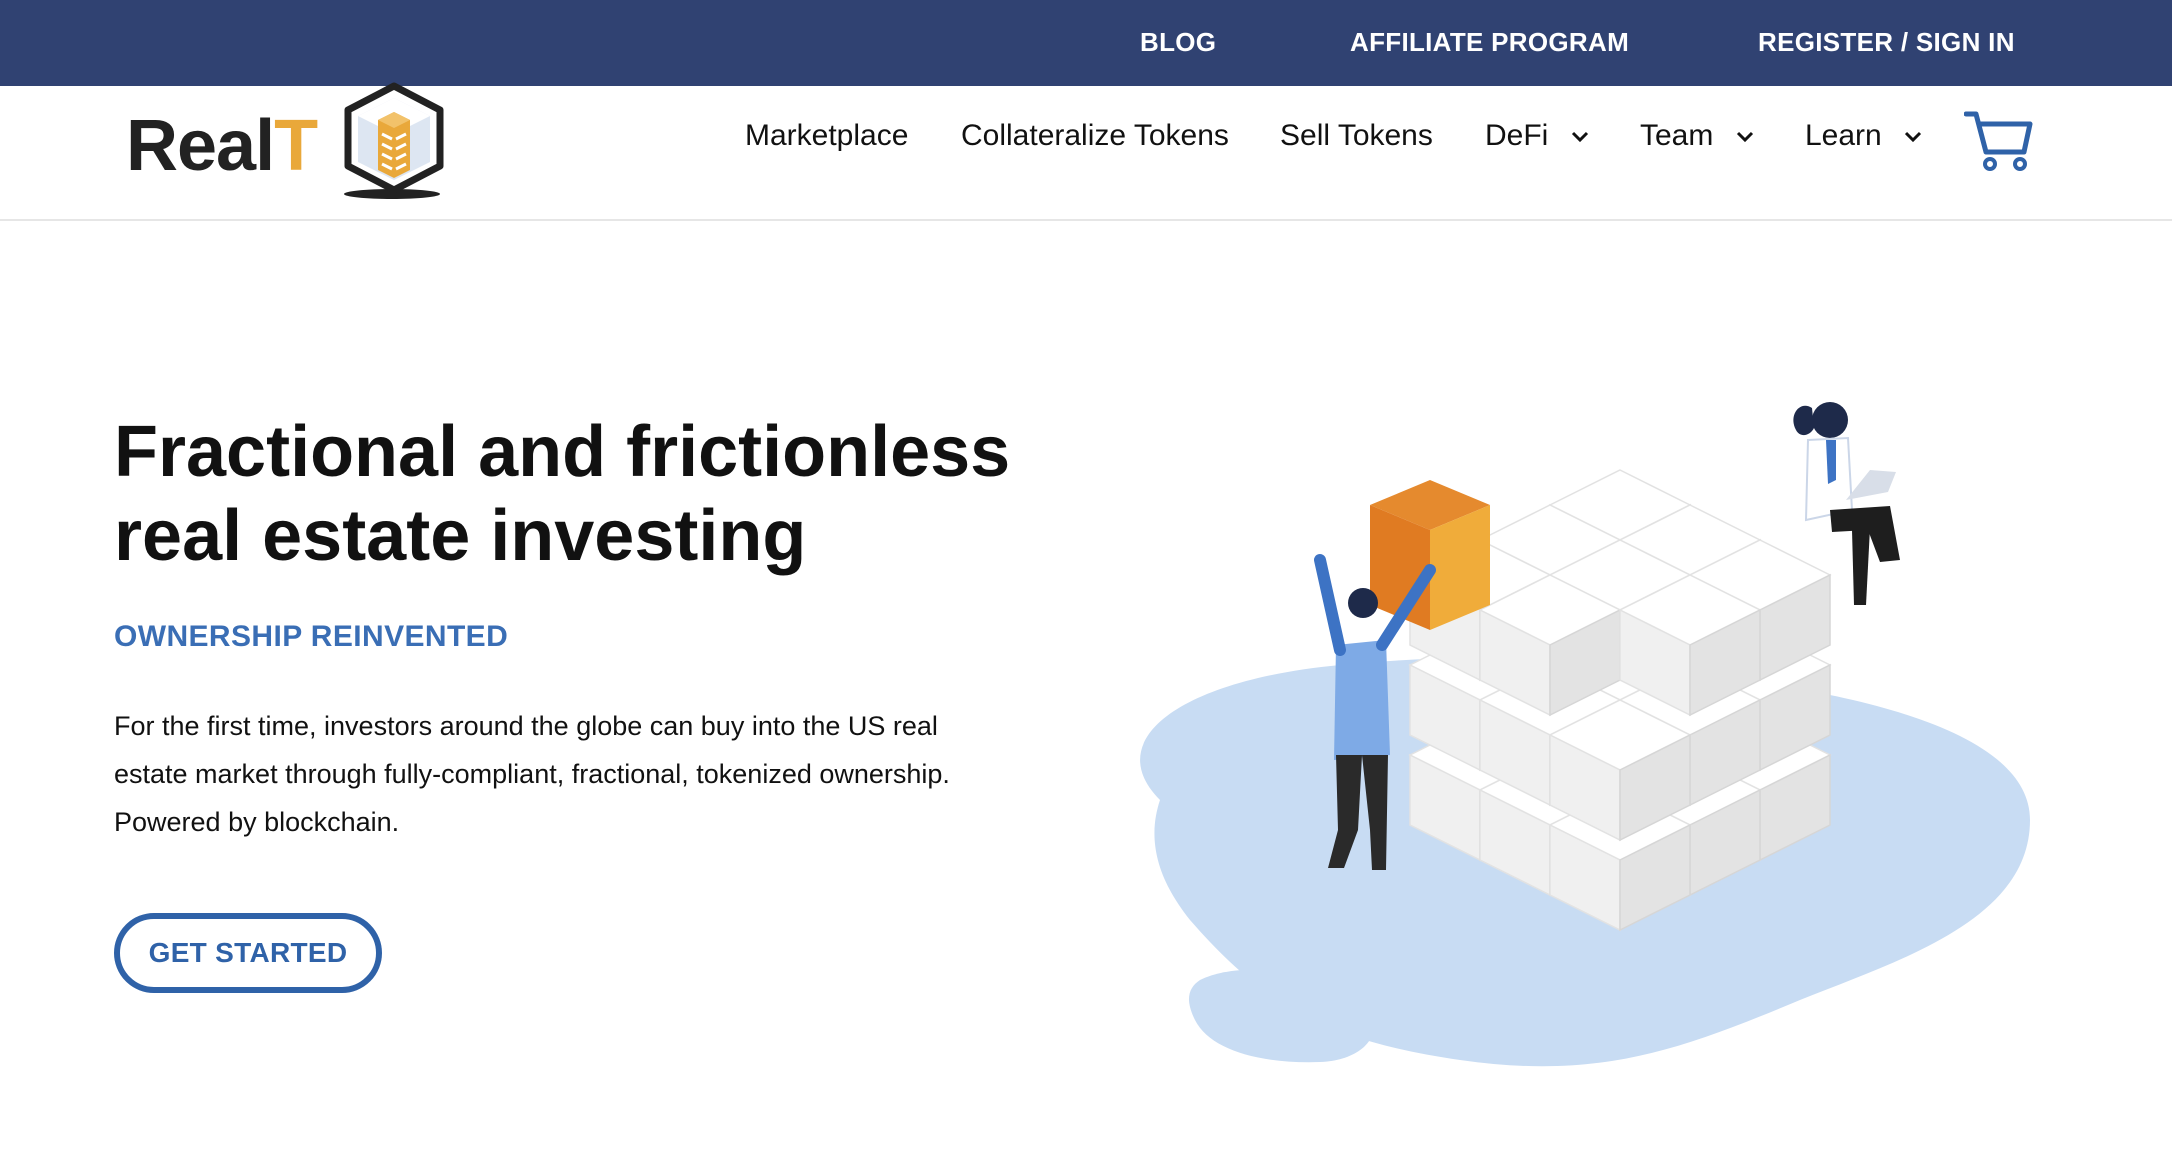 Image resolution: width=2172 pixels, height=1149 pixels. Describe the element at coordinates (562, 452) in the screenshot. I see `hero-title-line1: Fractional and frictionless` at that location.